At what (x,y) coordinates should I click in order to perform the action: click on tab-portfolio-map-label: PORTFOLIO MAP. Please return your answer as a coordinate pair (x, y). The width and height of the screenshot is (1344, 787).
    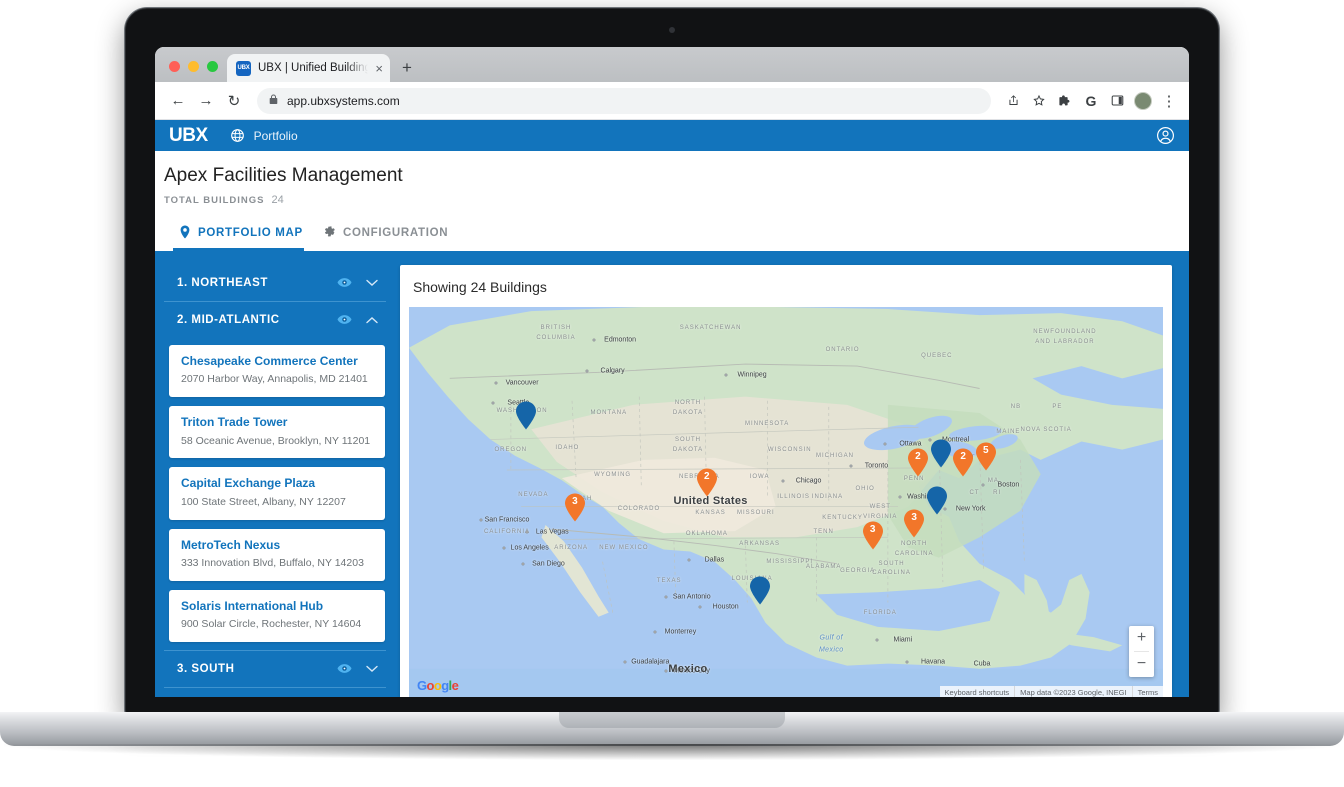
    Looking at the image, I should click on (250, 233).